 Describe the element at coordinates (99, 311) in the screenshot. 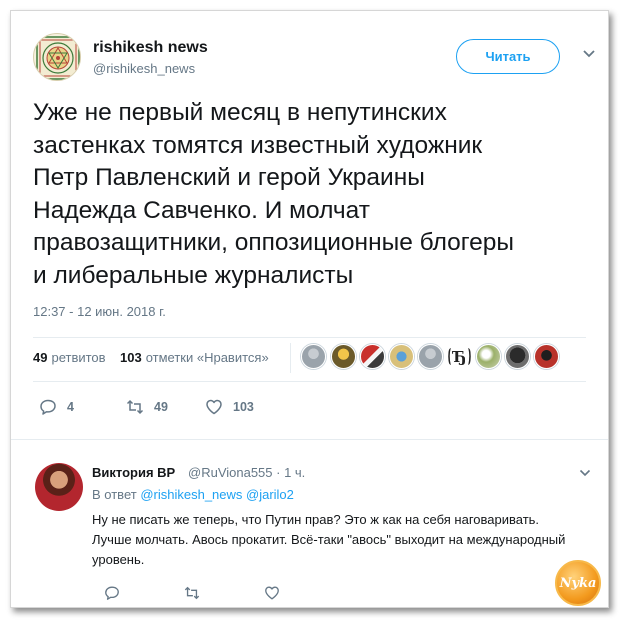

I see `tweet-timestamp: 12:37 - 12 июн. 2018 г.` at that location.